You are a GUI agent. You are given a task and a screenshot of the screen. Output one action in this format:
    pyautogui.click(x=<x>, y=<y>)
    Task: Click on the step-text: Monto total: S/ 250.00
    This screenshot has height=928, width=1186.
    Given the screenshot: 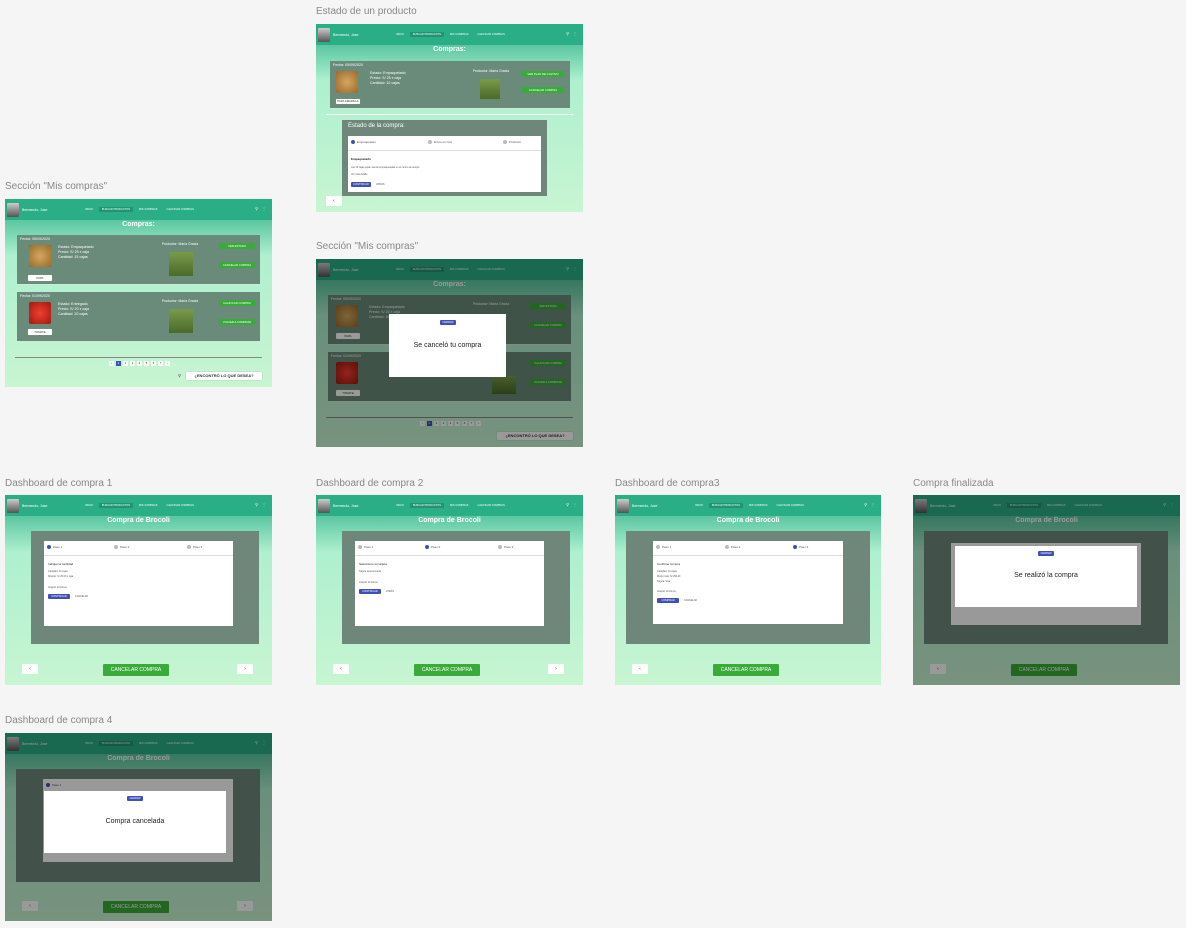 What is the action you would take?
    pyautogui.click(x=669, y=576)
    